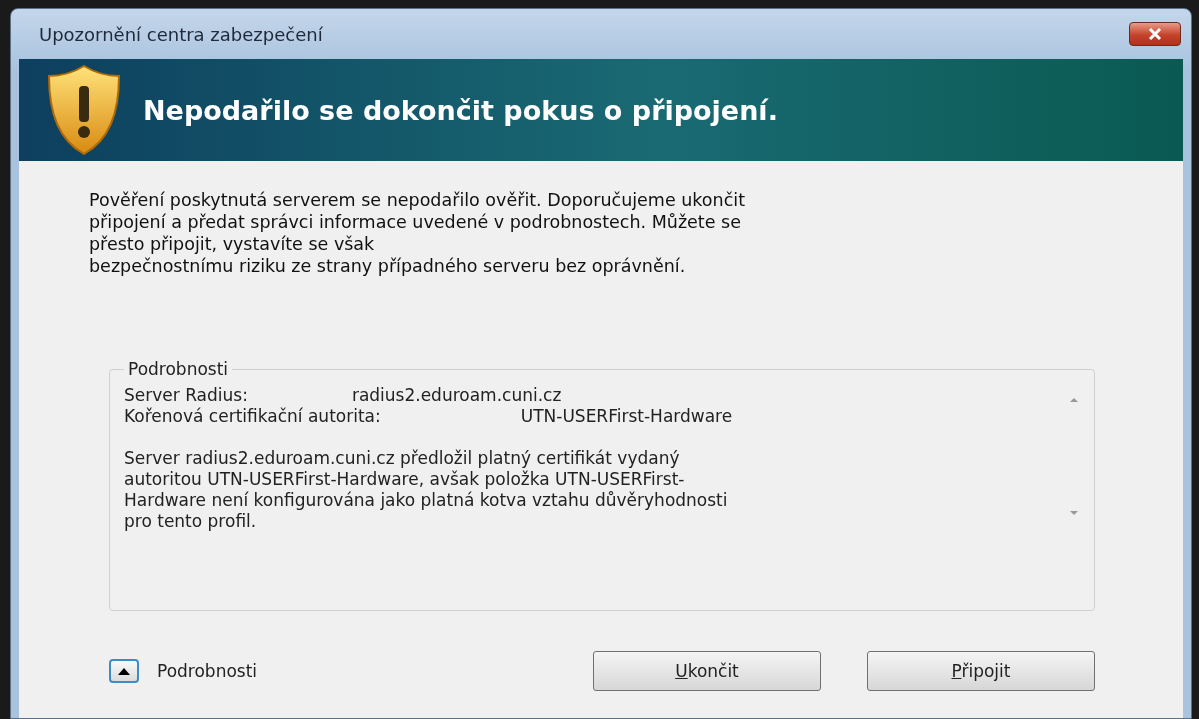  I want to click on details-toggle-button, so click(124, 671).